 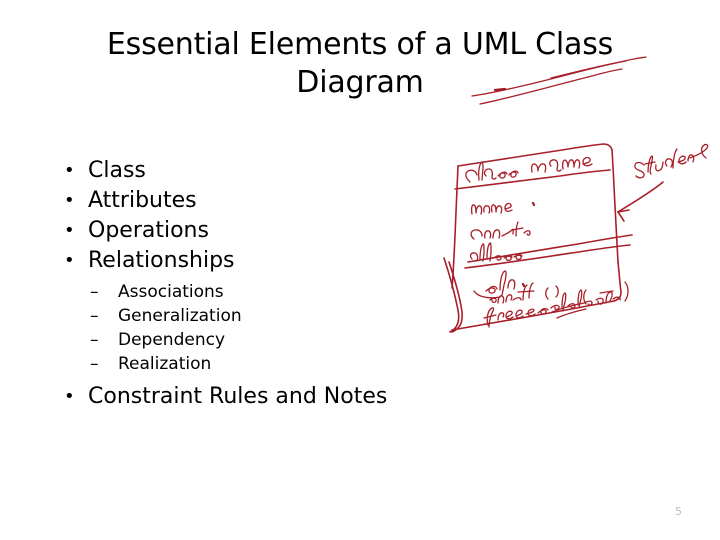 What do you see at coordinates (171, 292) in the screenshot?
I see `sub-list-item-label: Associations` at bounding box center [171, 292].